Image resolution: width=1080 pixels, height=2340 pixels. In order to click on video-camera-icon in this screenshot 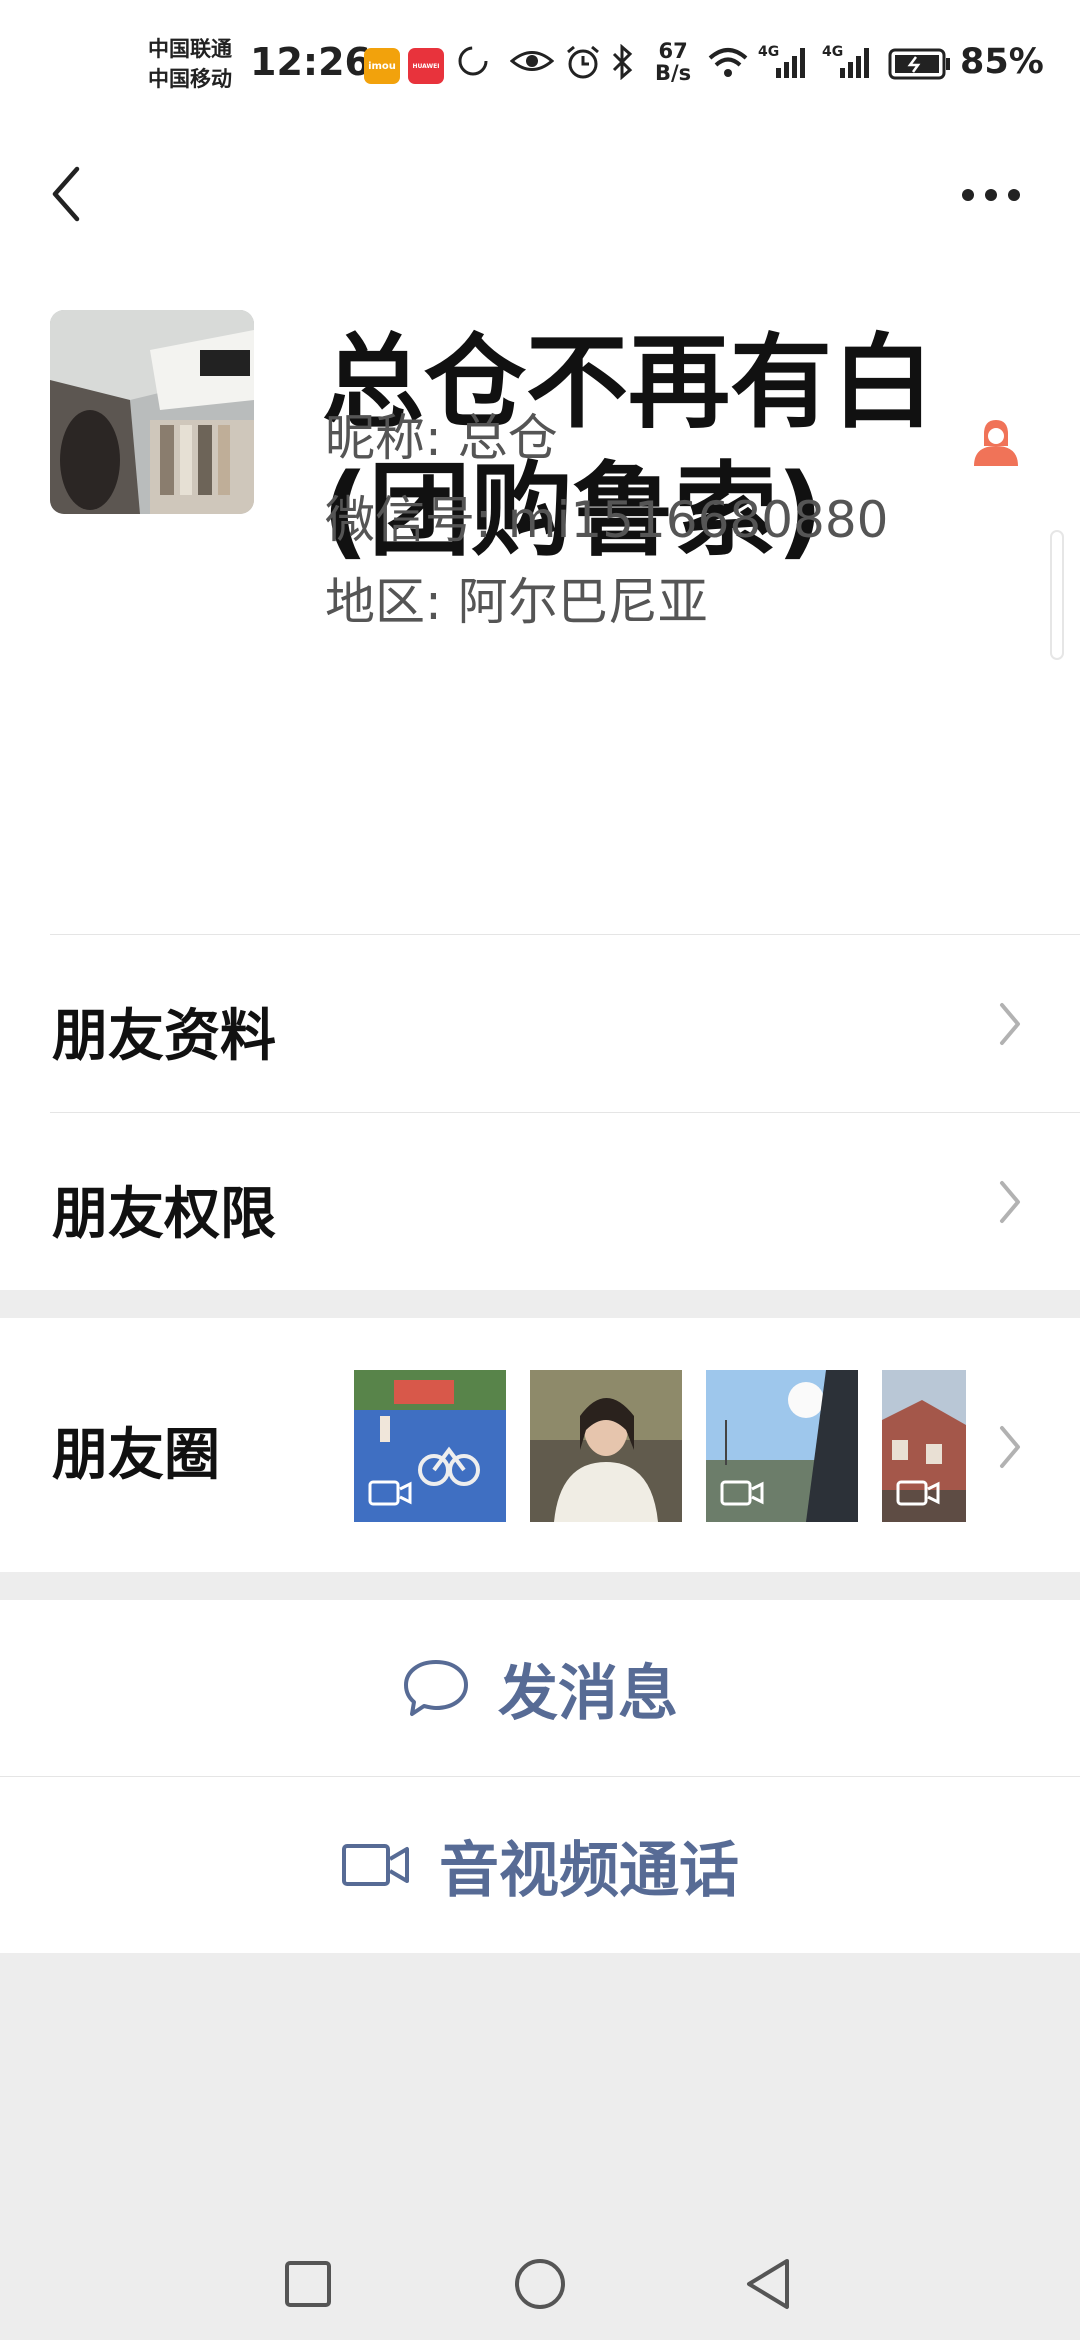, I will do `click(375, 1865)`.